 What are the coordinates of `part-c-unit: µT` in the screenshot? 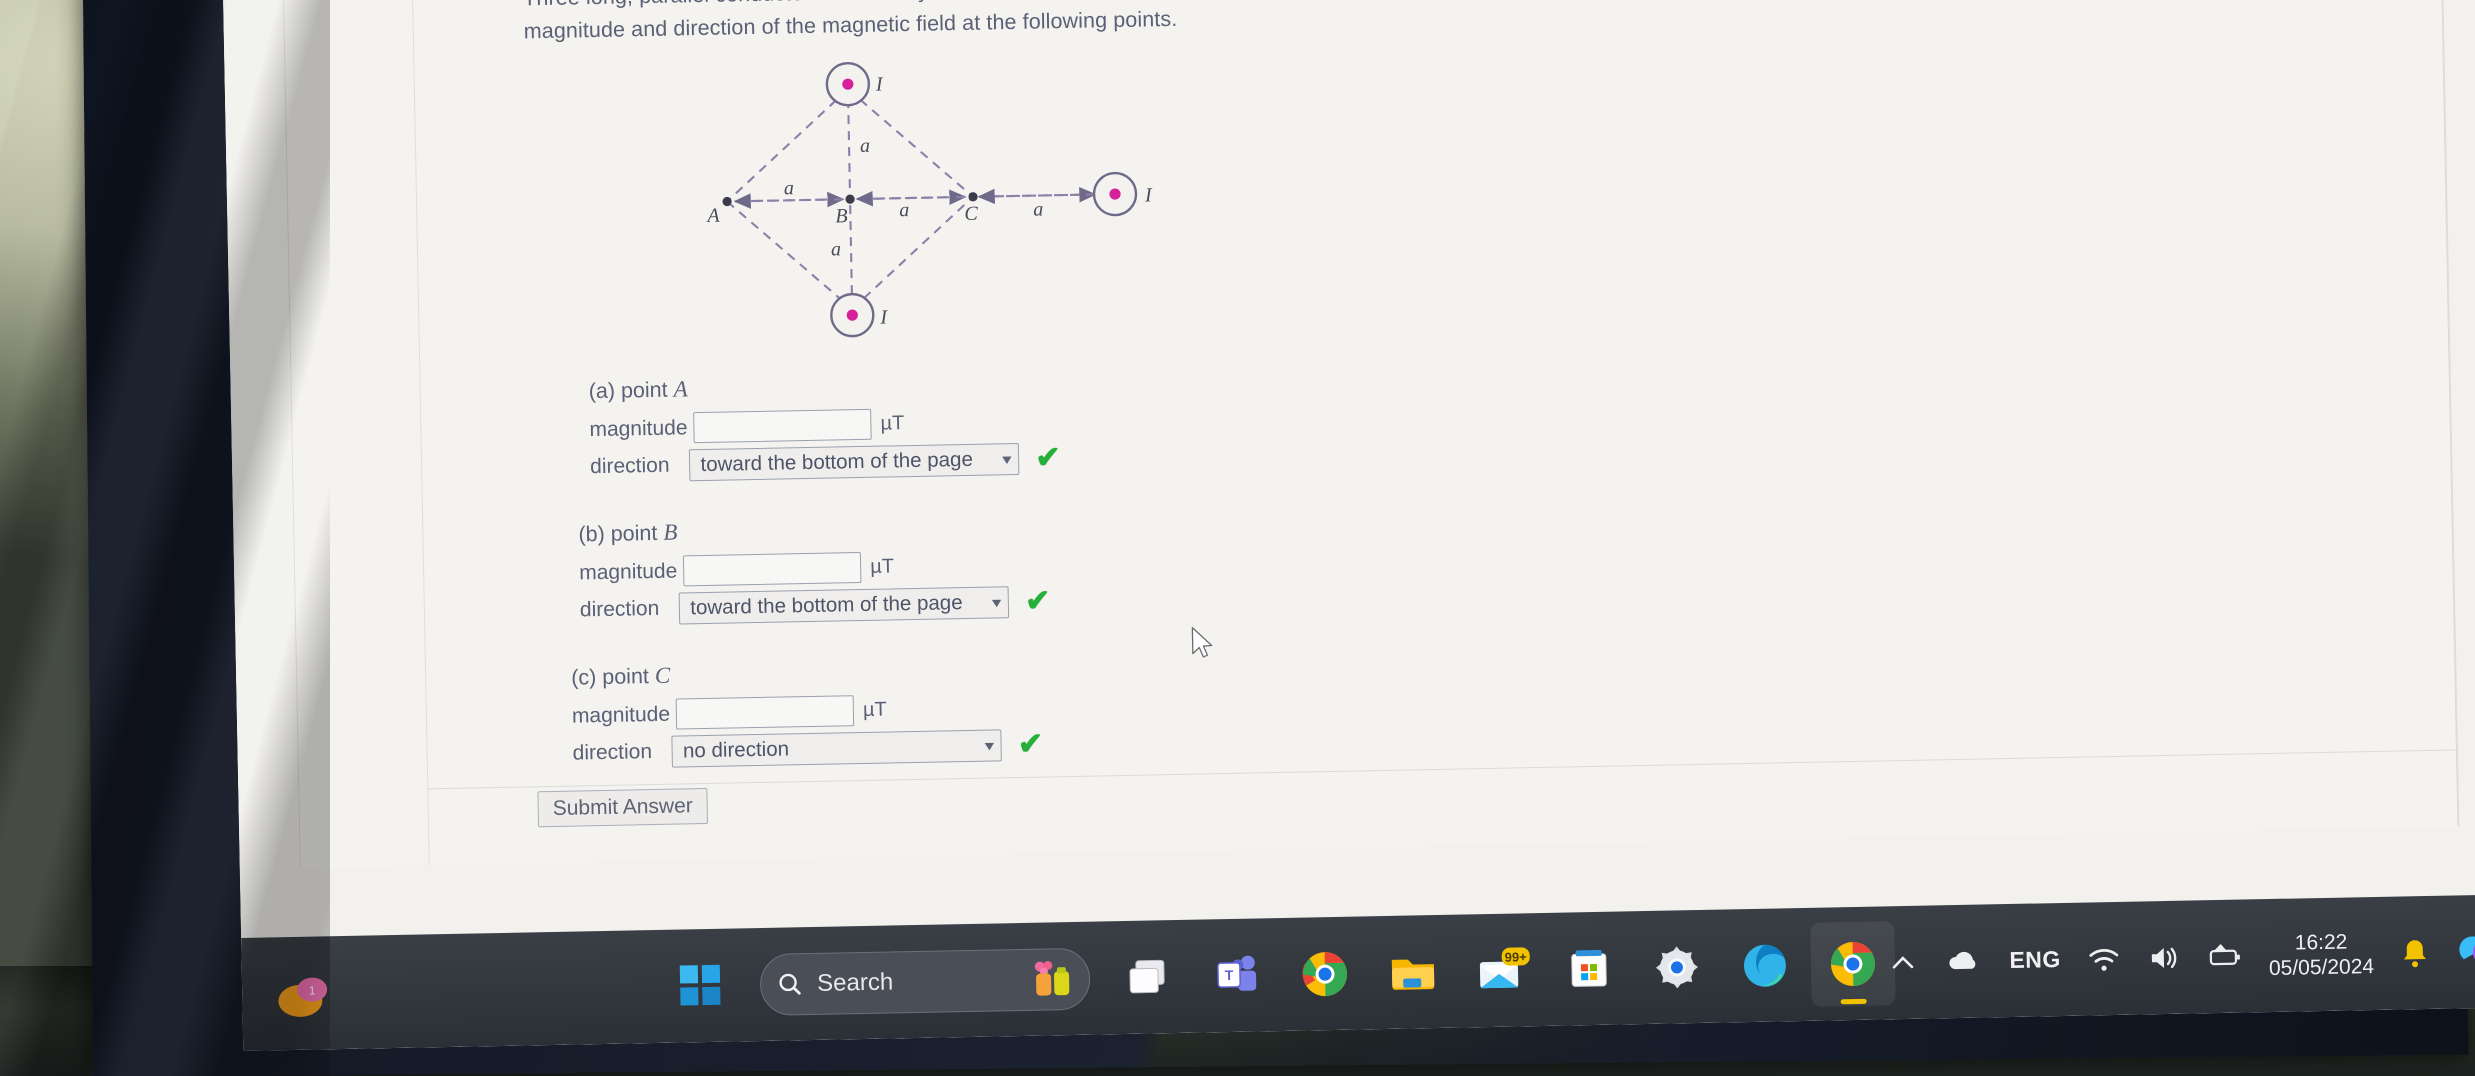 It's located at (874, 709).